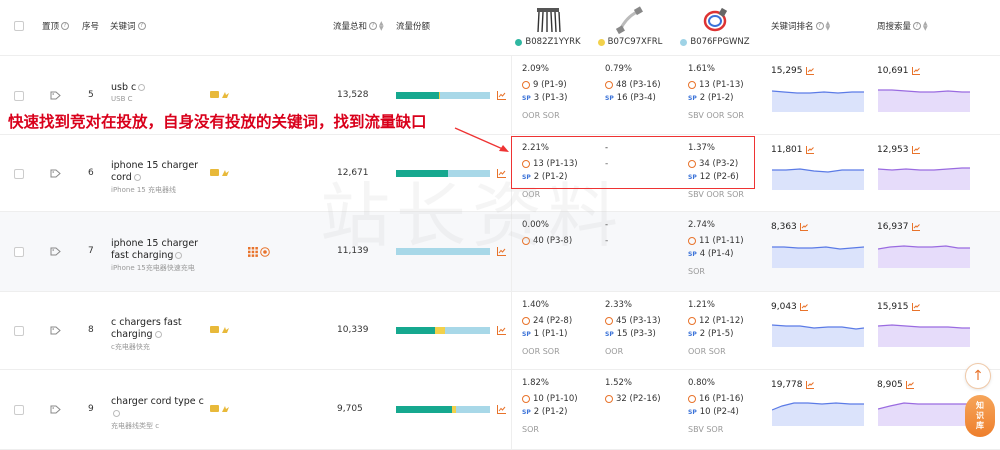 The height and width of the screenshot is (450, 1000). I want to click on header-weekly-search: 周搜索量? ▲ ▼, so click(902, 26).